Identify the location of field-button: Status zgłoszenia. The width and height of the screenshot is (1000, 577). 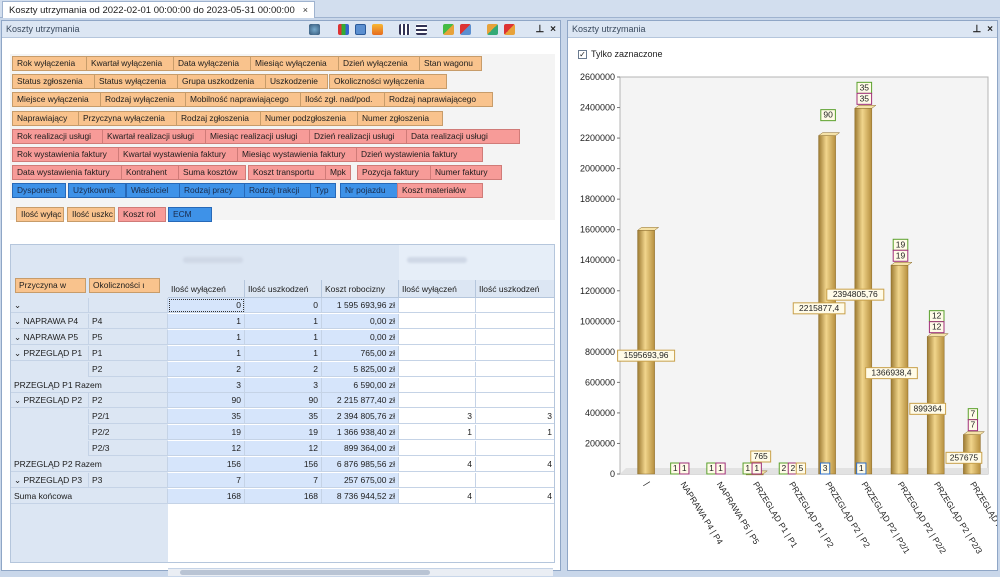
(57, 82).